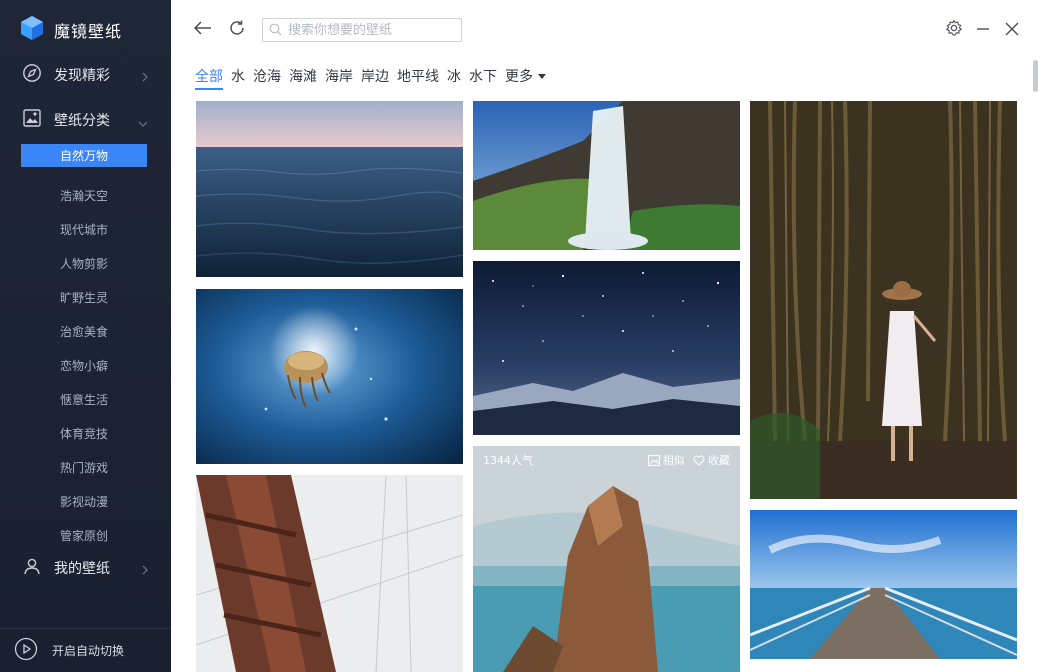 This screenshot has width=1042, height=672. I want to click on wallpaper-tile-jellyfish, so click(329, 376).